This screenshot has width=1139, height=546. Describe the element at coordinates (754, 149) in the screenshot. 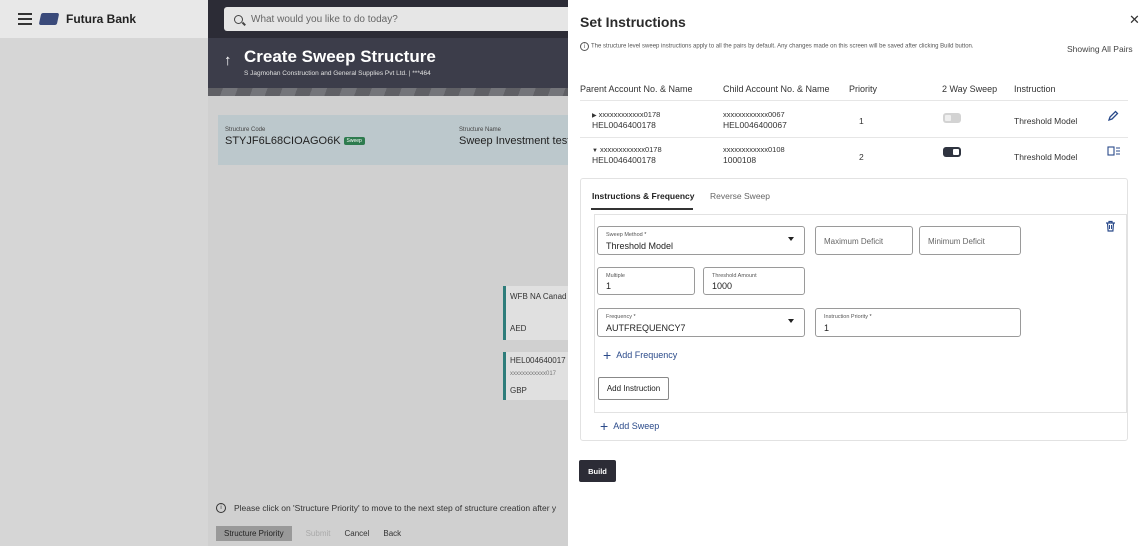

I see `child-account: xxxxxxxxxxxx0108` at that location.